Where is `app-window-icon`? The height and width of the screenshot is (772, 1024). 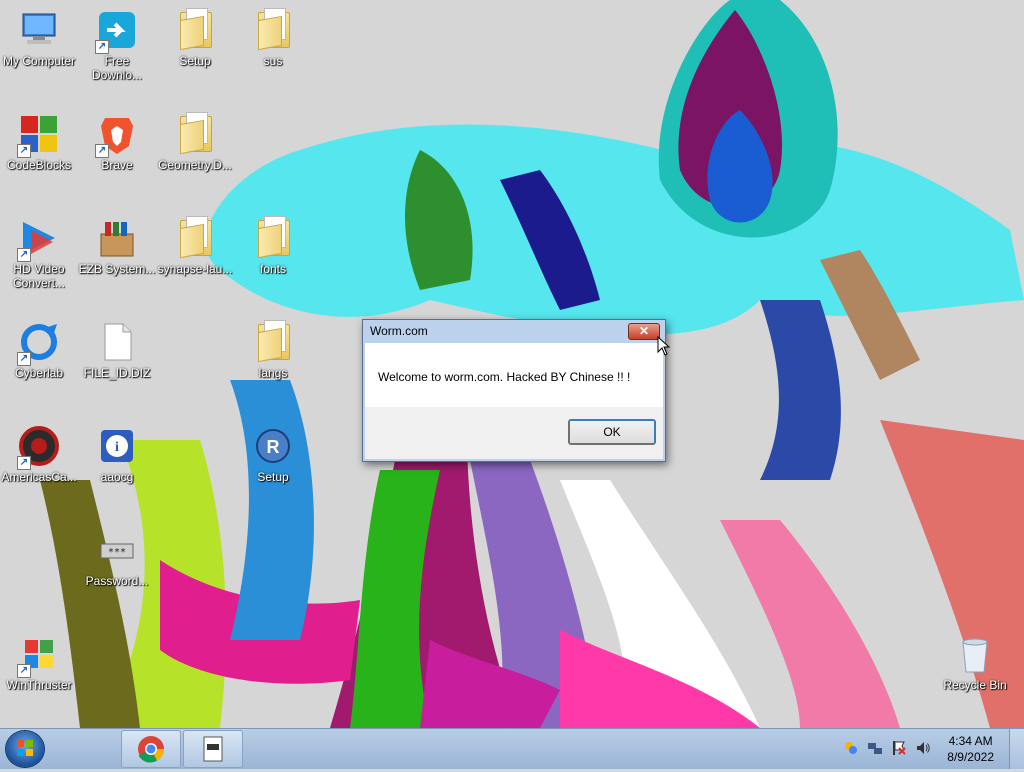 app-window-icon is located at coordinates (213, 749).